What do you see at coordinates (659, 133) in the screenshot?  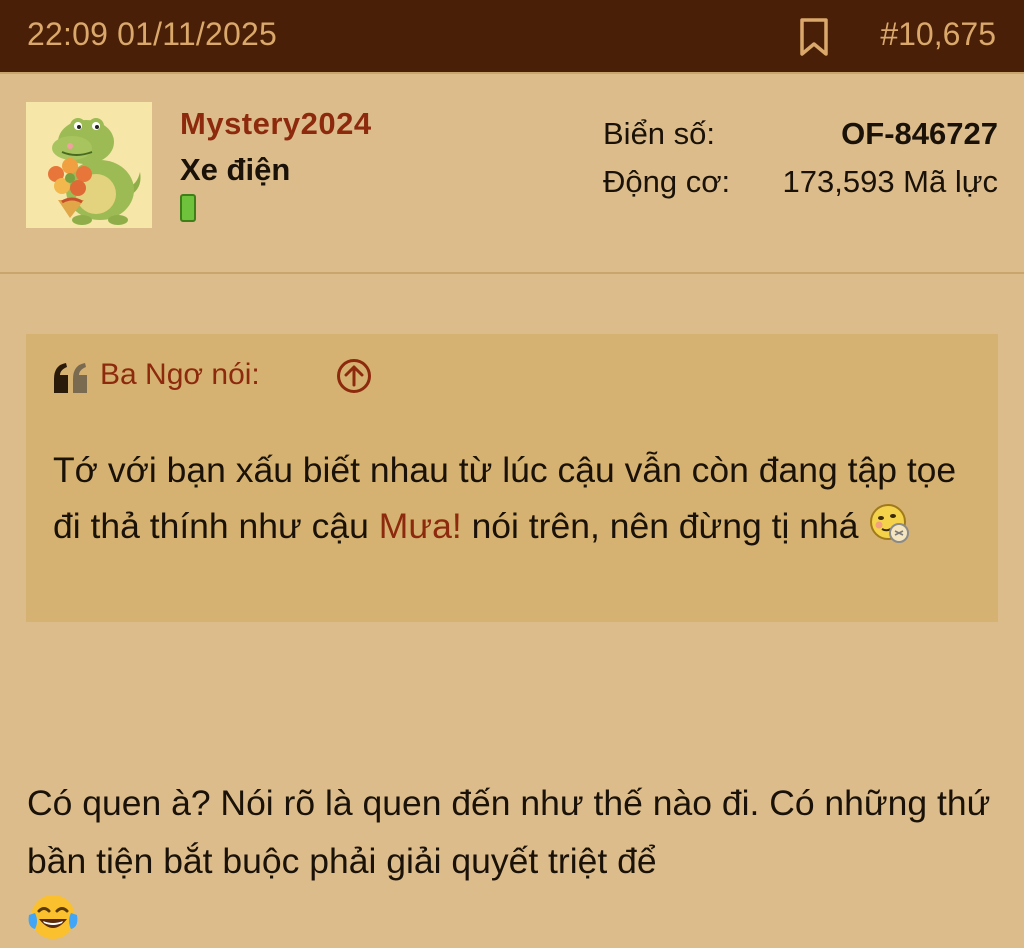 I see `stat-label: Biển số:` at bounding box center [659, 133].